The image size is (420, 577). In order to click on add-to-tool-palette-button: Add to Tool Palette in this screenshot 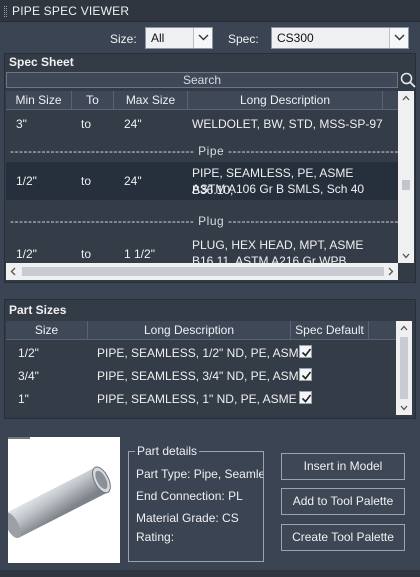, I will do `click(343, 501)`.